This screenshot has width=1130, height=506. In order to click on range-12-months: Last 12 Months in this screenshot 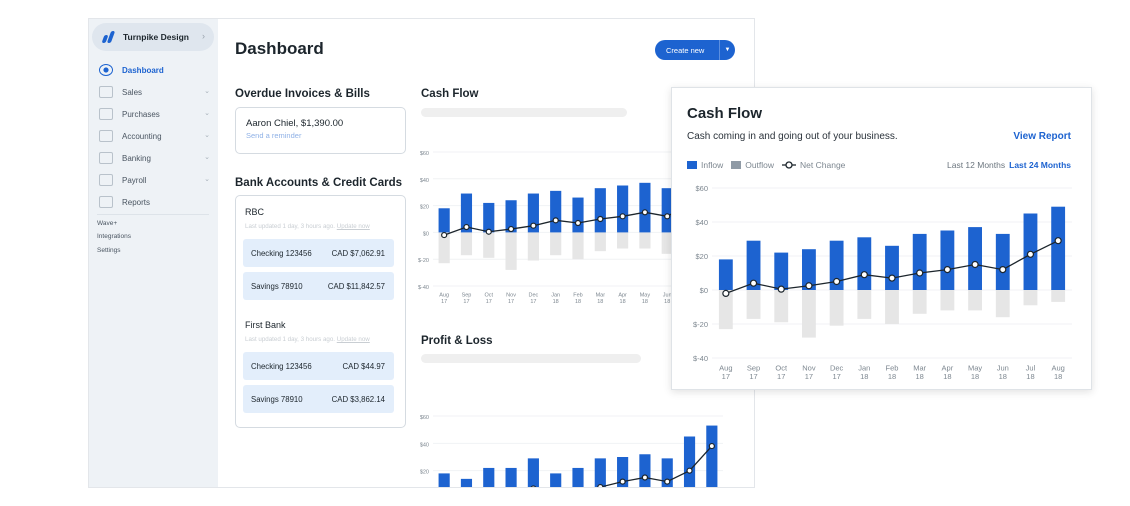, I will do `click(976, 165)`.